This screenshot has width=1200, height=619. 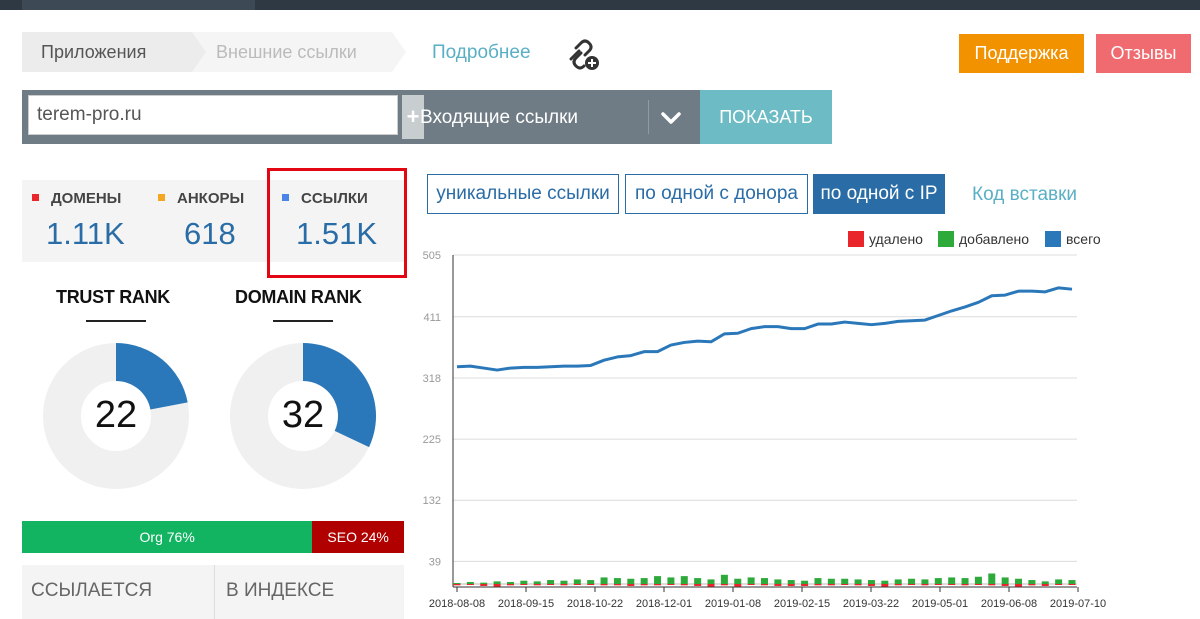 I want to click on breadcrumb-item-external-links: Внешние ссылки, so click(x=299, y=52).